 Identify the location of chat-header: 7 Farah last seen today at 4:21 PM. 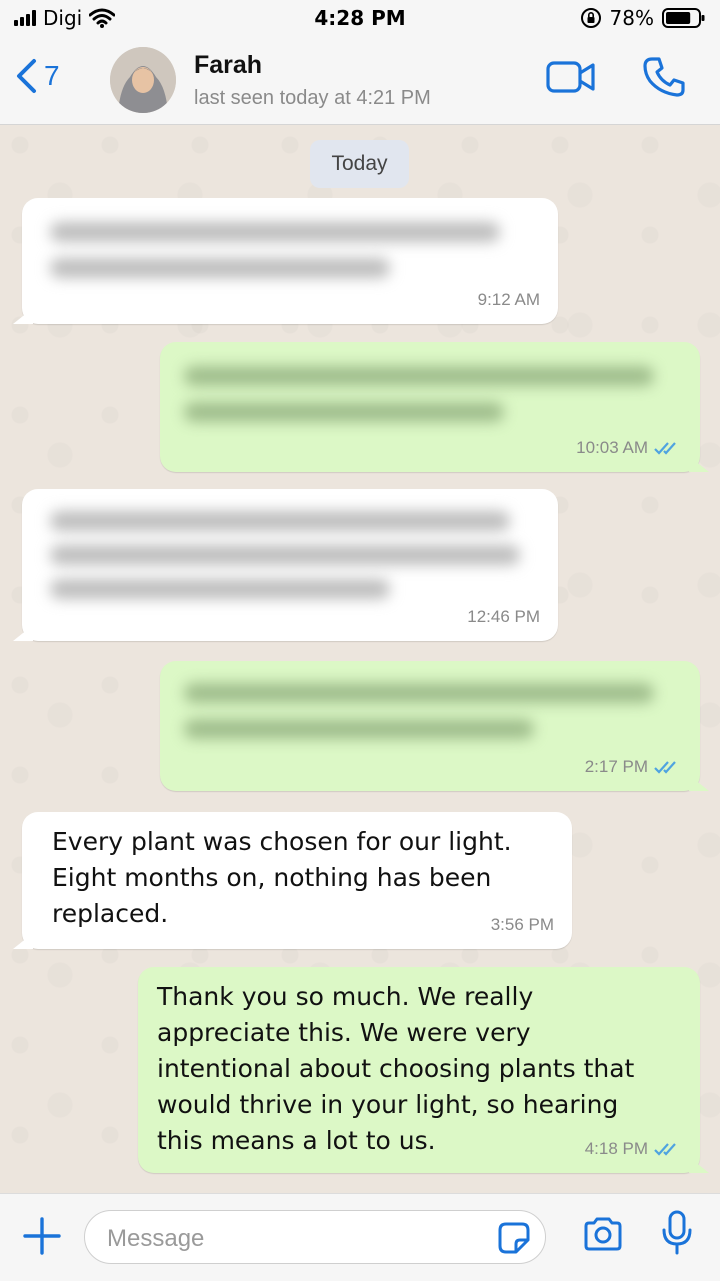
(360, 81).